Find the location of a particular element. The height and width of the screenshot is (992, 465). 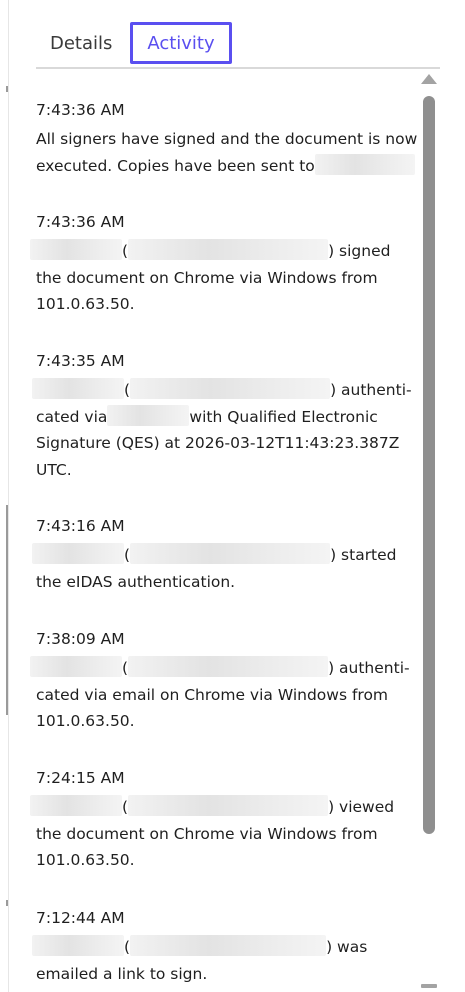

entry-timestamp: 7:43:35 AM is located at coordinates (80, 361).